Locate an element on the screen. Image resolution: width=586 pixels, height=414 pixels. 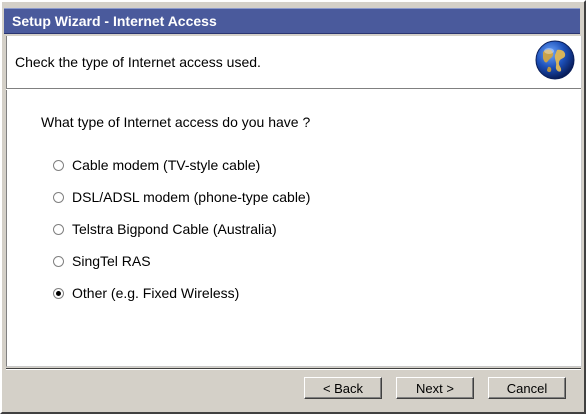
header-panel: Check the type of Internet access used. is located at coordinates (294, 62).